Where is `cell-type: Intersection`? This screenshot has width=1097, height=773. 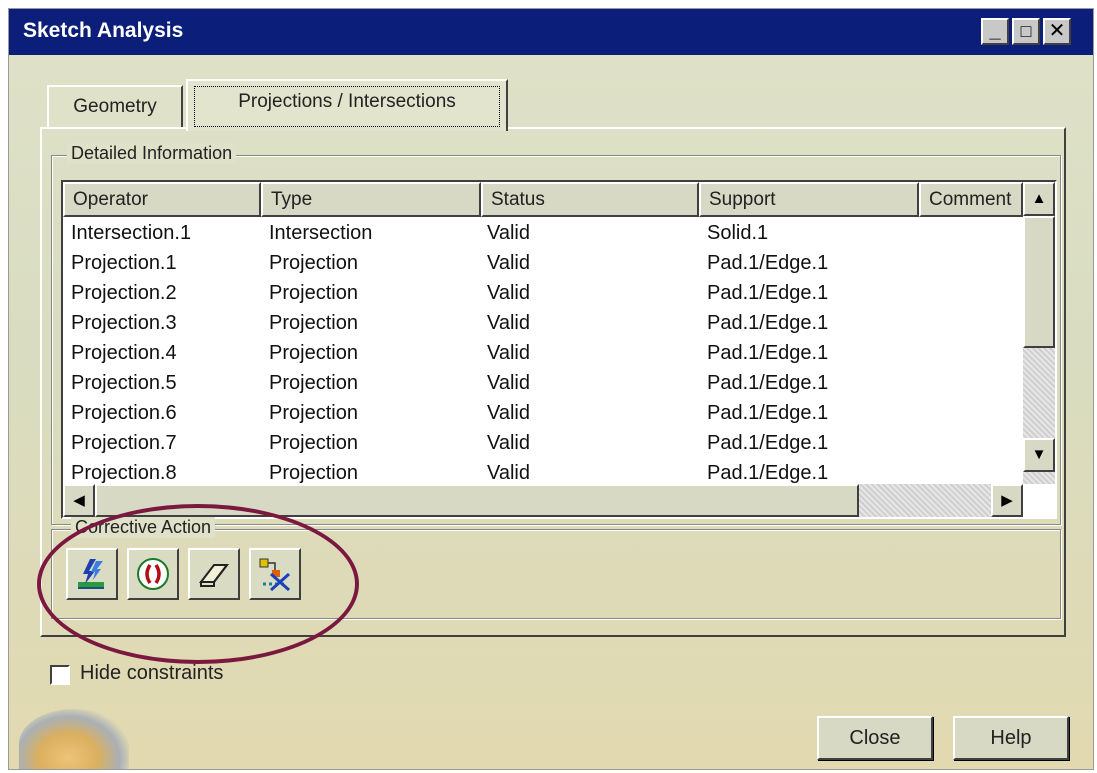 cell-type: Intersection is located at coordinates (321, 233).